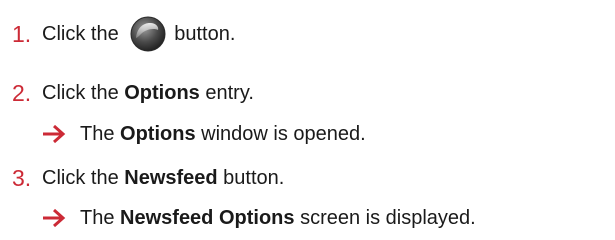 This screenshot has height=240, width=615. I want to click on step-bold-term: Newsfeed, so click(171, 178).